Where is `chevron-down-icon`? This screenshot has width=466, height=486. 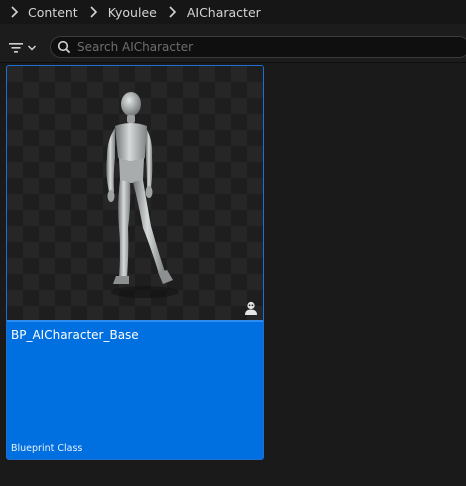
chevron-down-icon is located at coordinates (32, 48).